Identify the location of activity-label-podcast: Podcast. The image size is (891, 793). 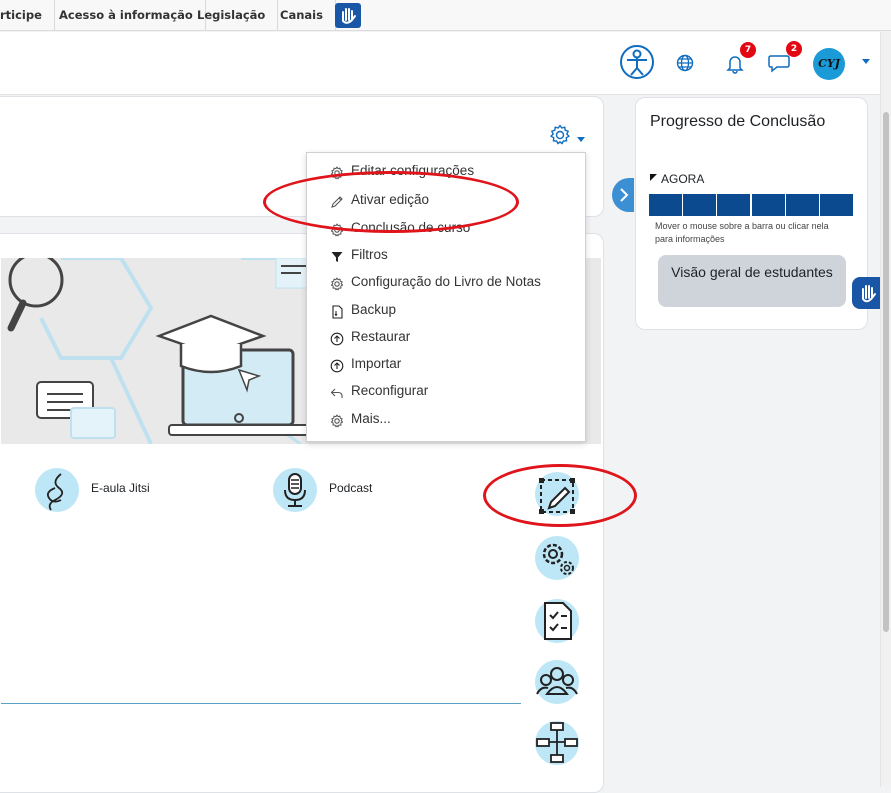
(350, 488).